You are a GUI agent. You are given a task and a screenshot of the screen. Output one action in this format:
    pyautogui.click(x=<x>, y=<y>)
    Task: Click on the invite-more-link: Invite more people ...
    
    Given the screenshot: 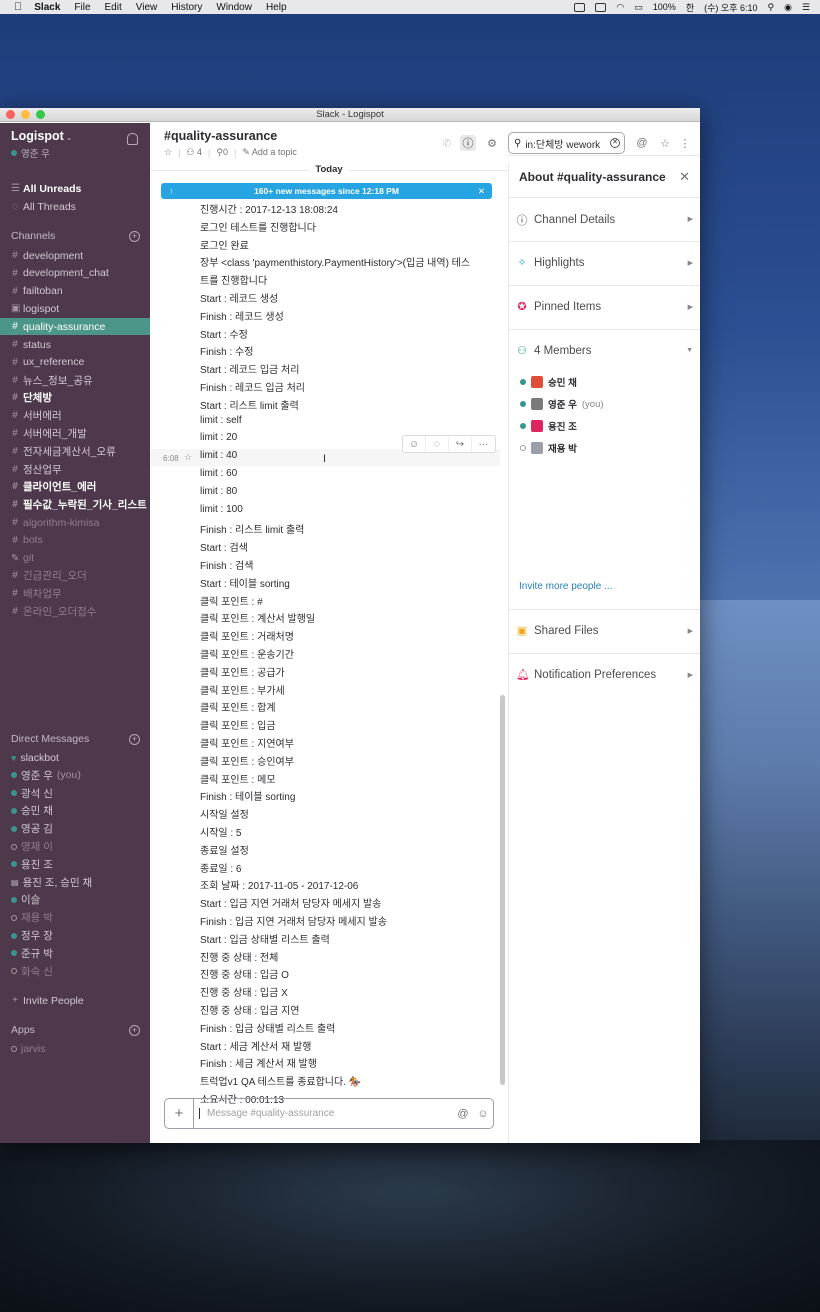 What is the action you would take?
    pyautogui.click(x=565, y=586)
    